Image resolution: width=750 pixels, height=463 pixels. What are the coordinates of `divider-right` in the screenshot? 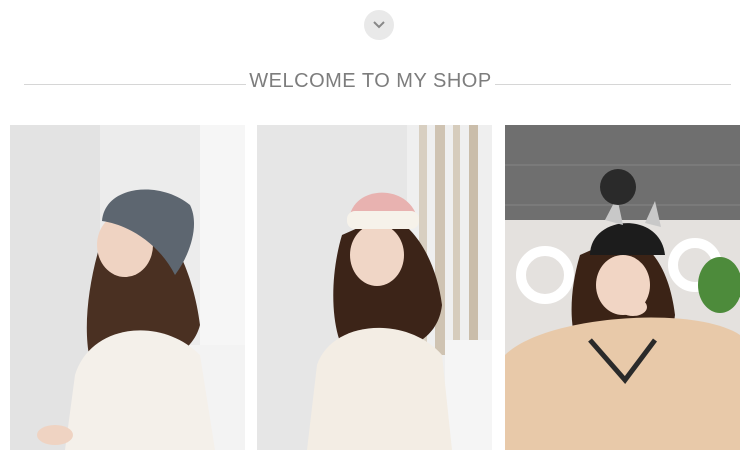 It's located at (613, 84).